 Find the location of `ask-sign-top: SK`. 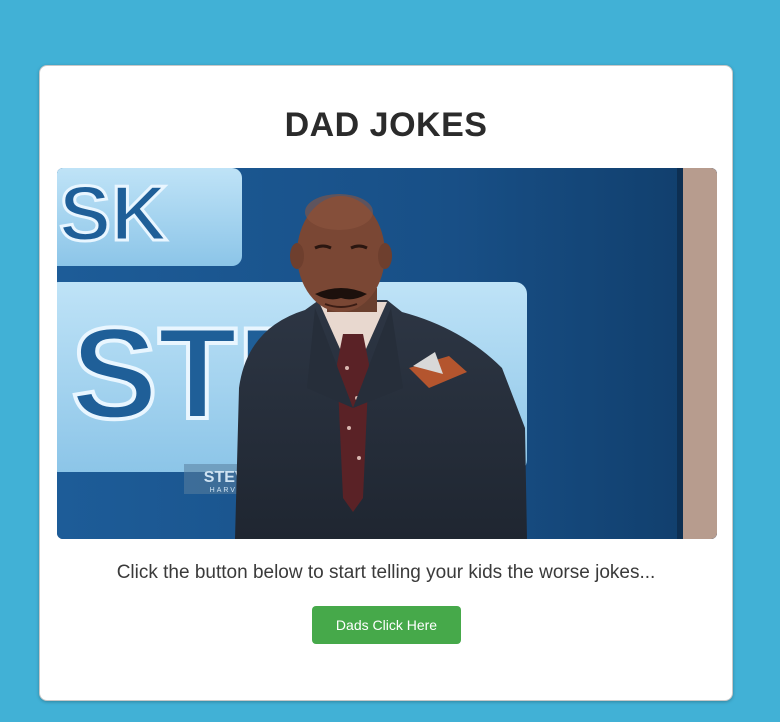

ask-sign-top: SK is located at coordinates (149, 217).